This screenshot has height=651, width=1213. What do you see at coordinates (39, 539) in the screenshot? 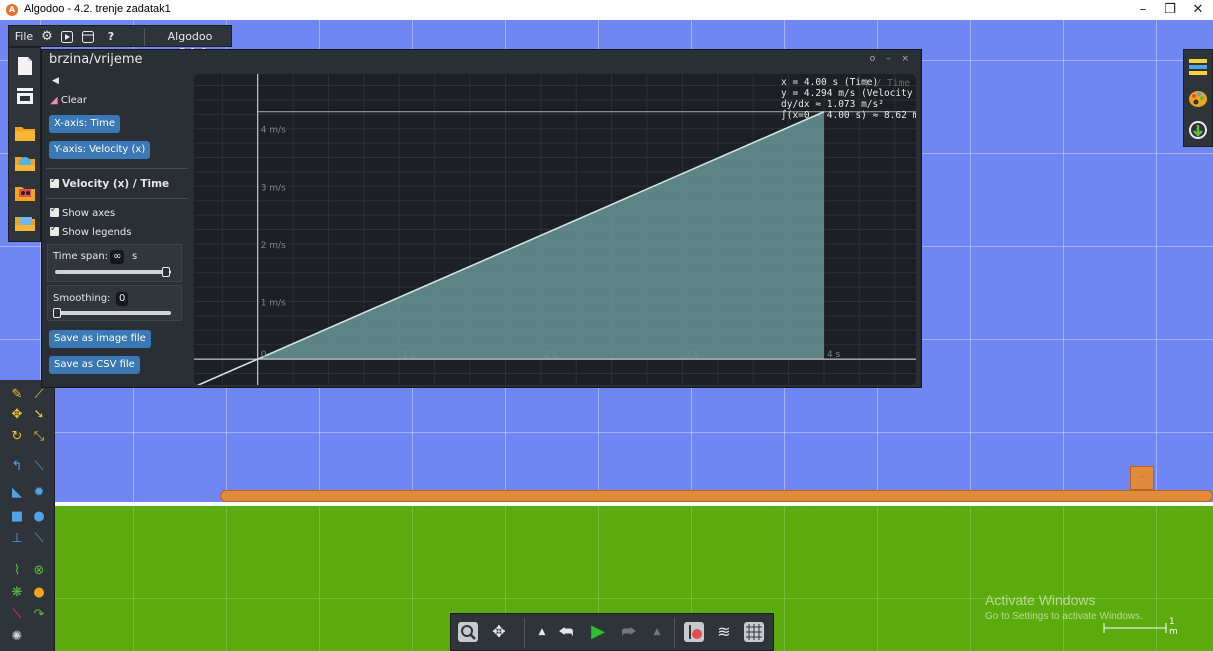
I see `chain-tool-icon: ⟍` at bounding box center [39, 539].